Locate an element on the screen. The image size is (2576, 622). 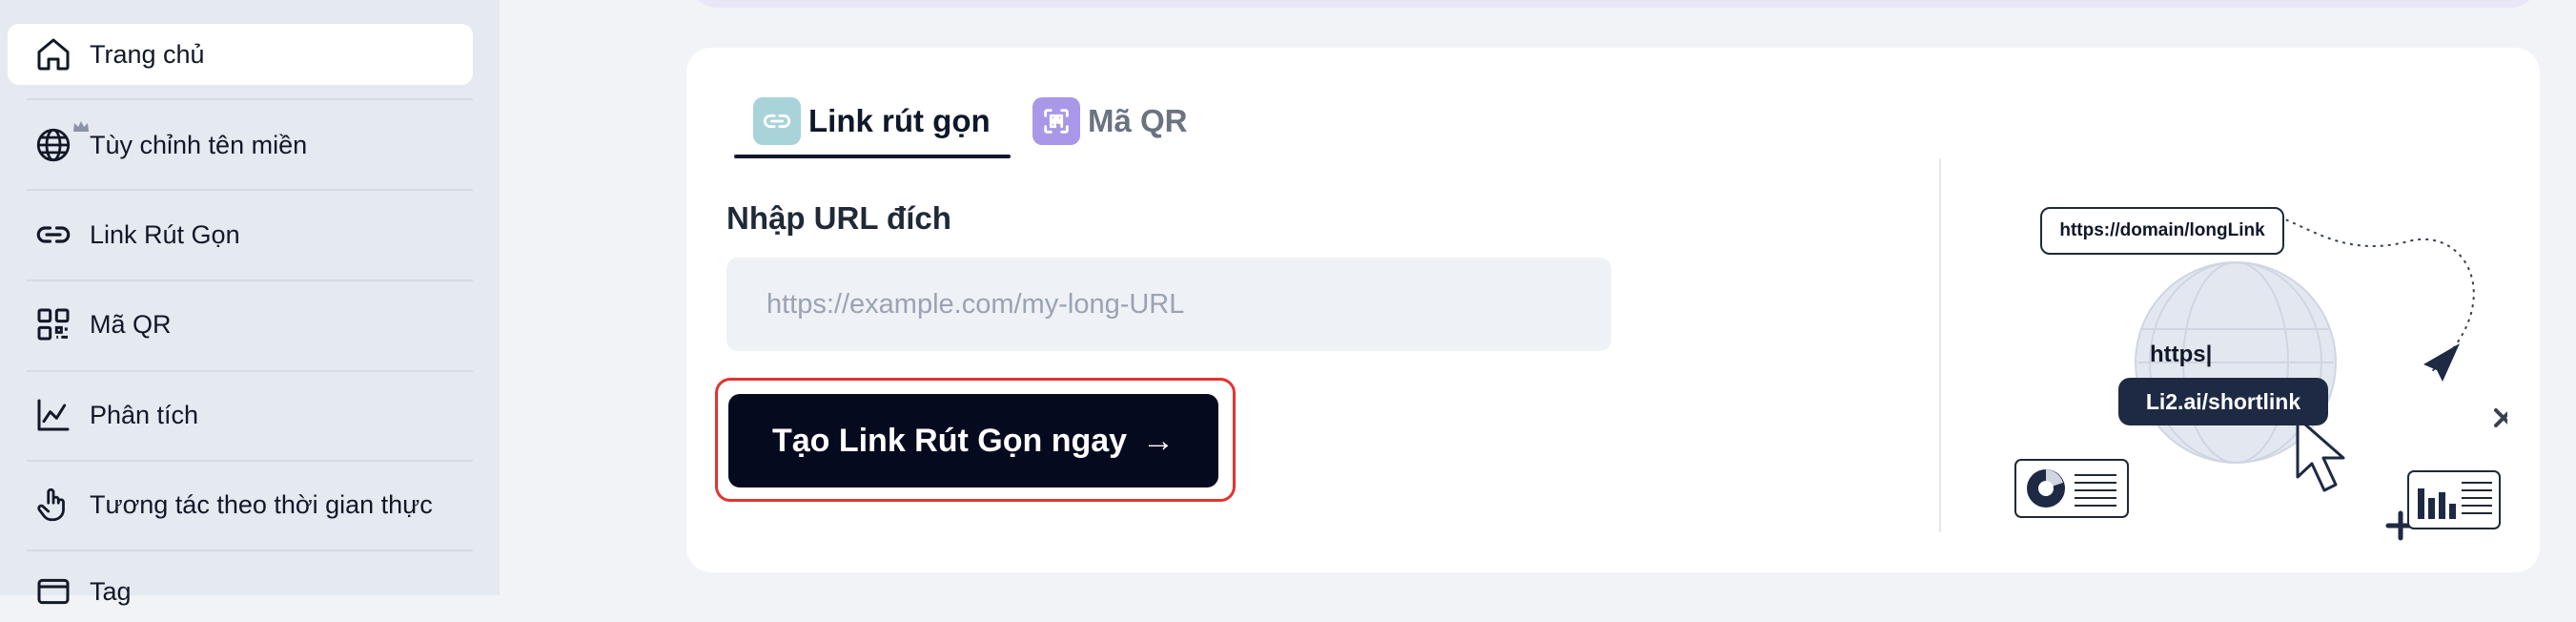
sidebar-item-label: Tùy chỉnh tên miền is located at coordinates (199, 144).